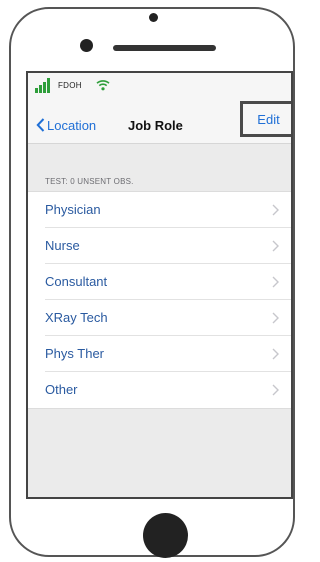  I want to click on list-item-label: Nurse, so click(62, 245).